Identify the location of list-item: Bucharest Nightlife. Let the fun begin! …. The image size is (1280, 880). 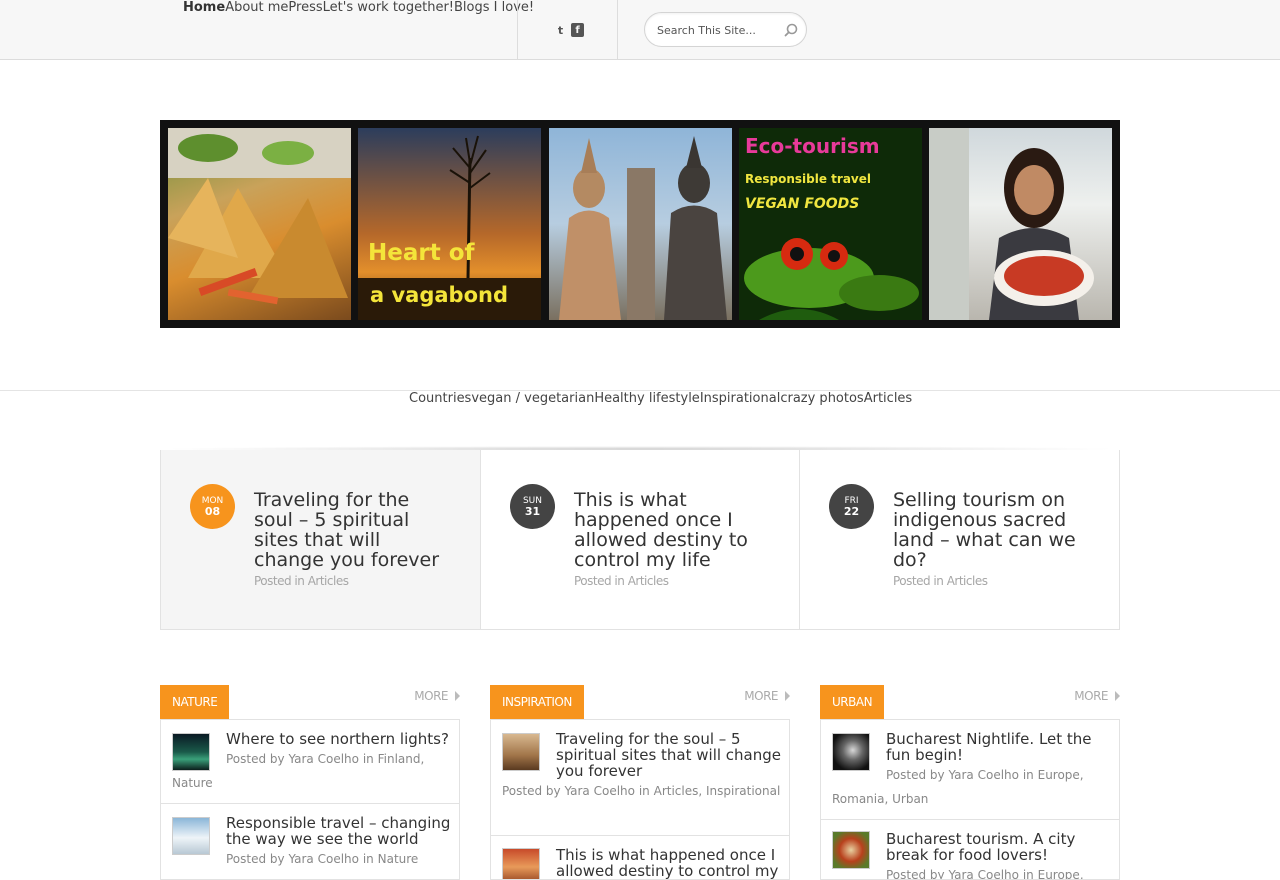
(970, 770).